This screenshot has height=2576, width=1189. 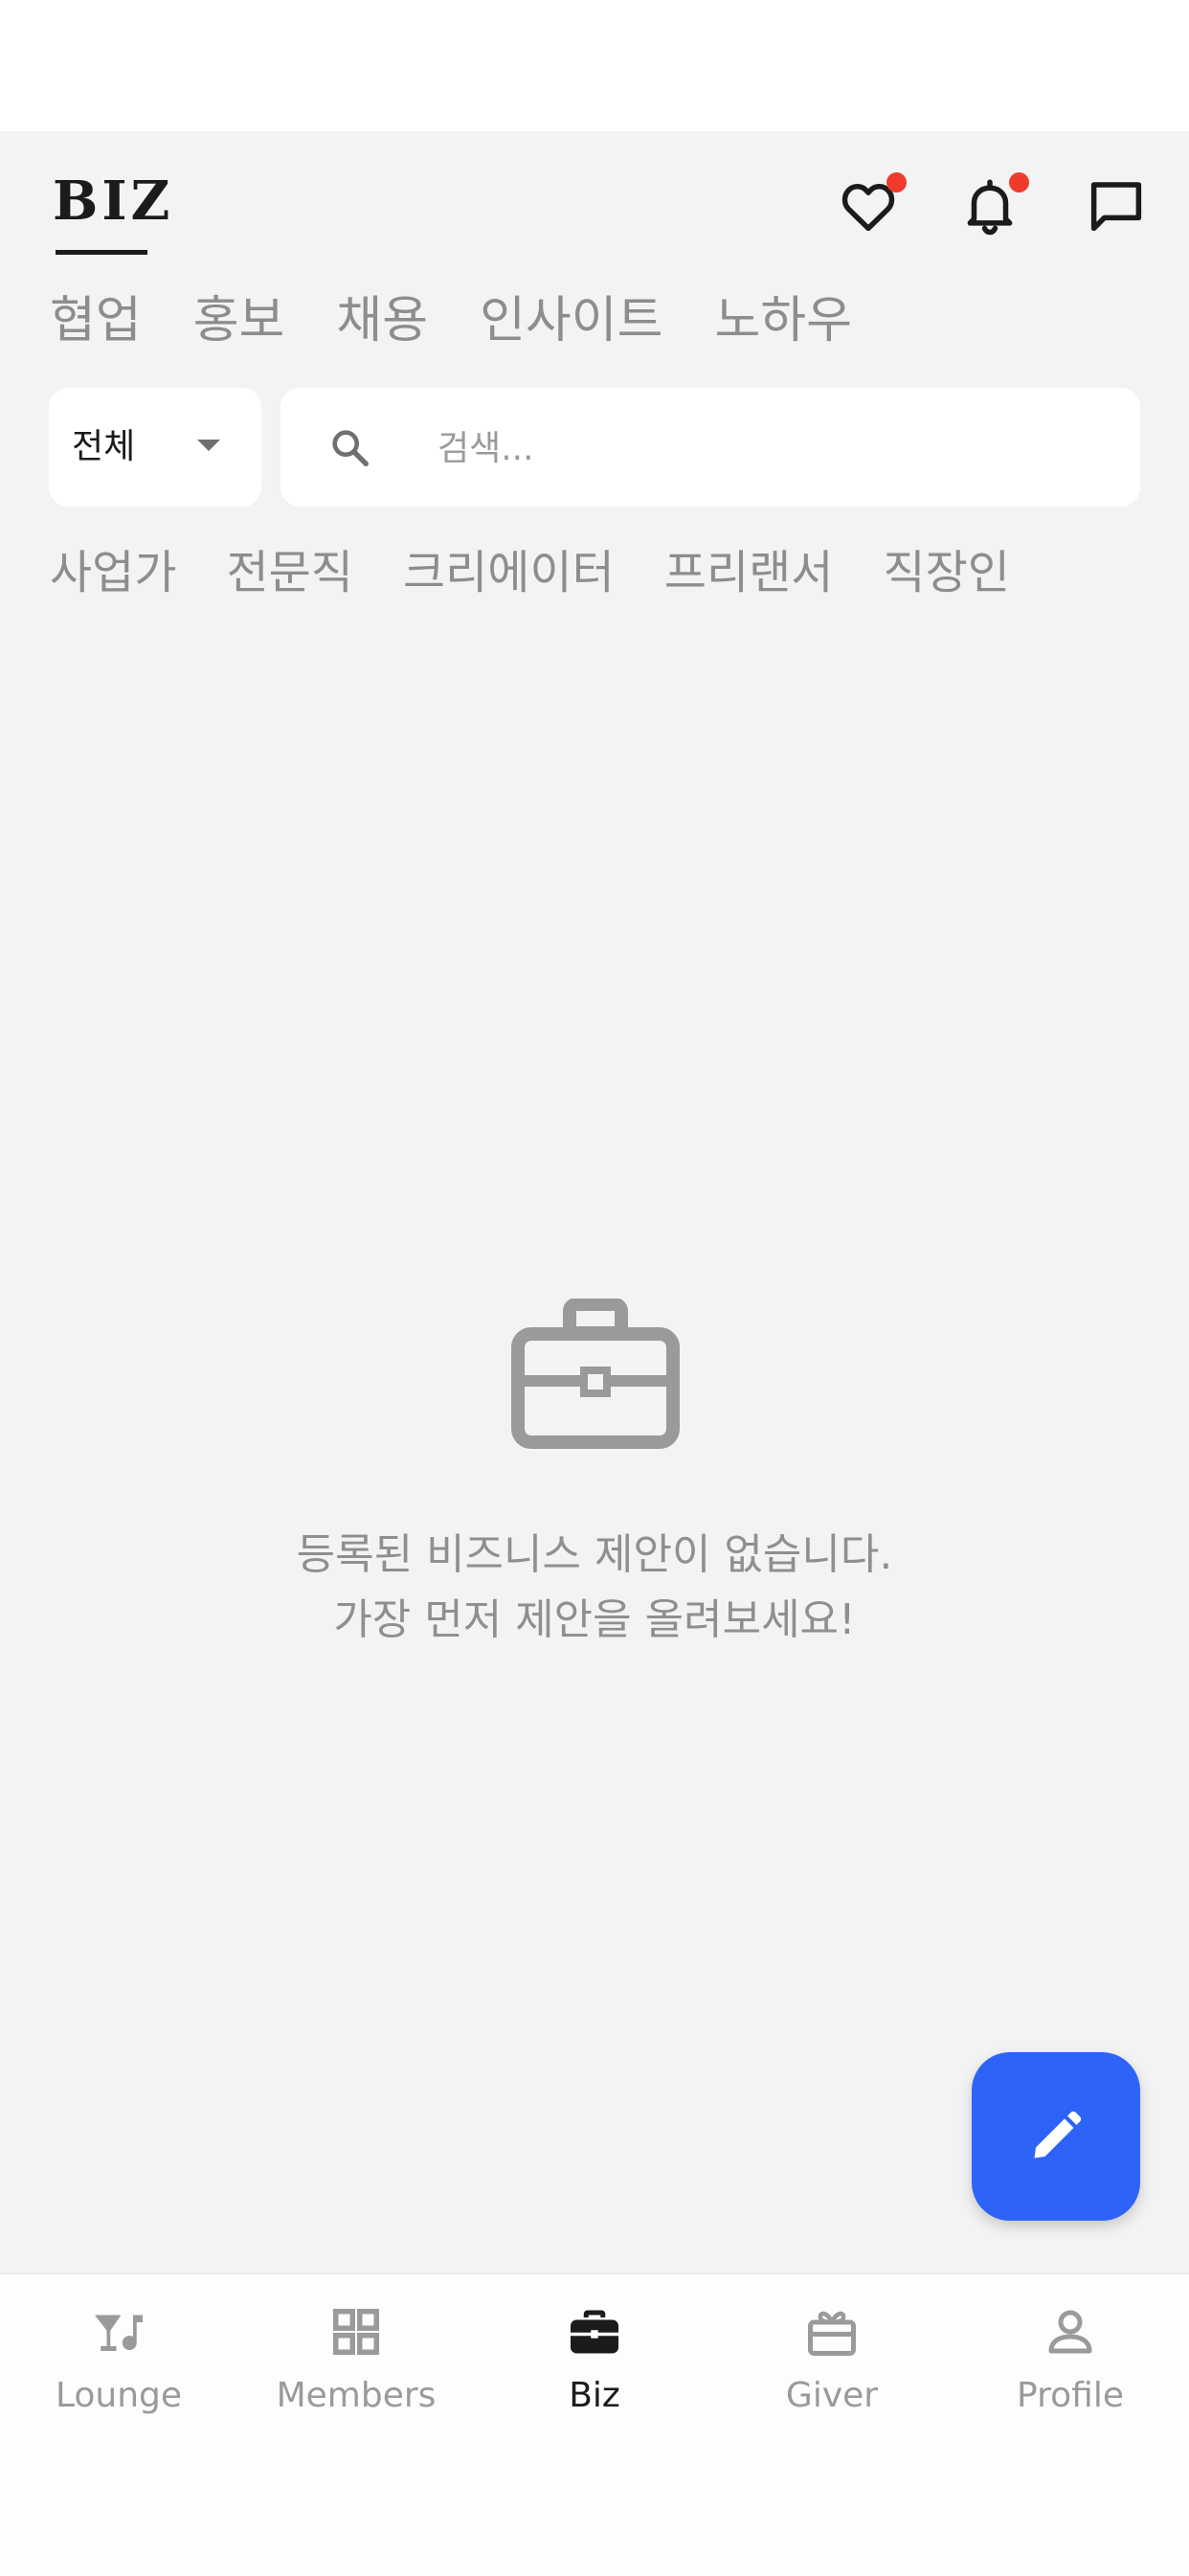 What do you see at coordinates (1070, 2332) in the screenshot?
I see `person-icon` at bounding box center [1070, 2332].